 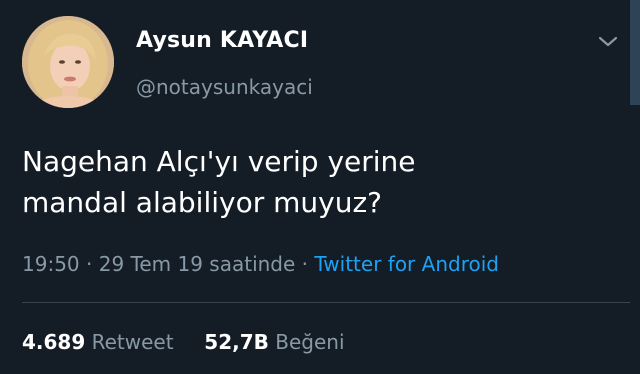 I want to click on retweet-stat: 4.689 Retweet, so click(x=101, y=342).